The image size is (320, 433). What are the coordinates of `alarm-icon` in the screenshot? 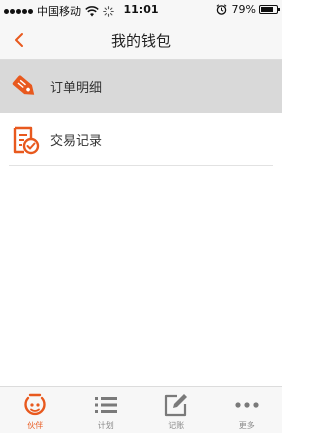 It's located at (221, 9).